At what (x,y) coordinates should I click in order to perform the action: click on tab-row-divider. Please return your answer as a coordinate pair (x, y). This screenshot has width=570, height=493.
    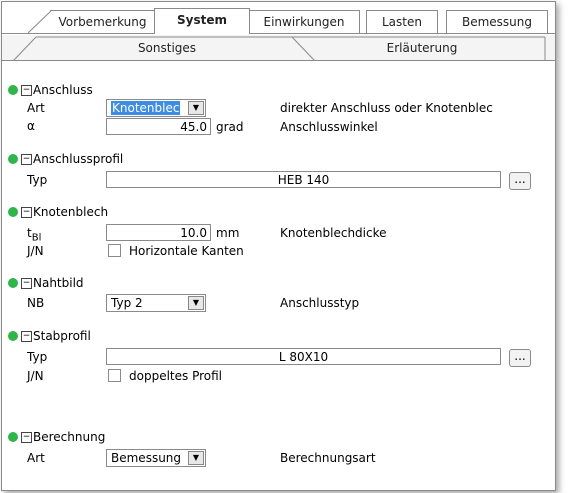
    Looking at the image, I should click on (278, 33).